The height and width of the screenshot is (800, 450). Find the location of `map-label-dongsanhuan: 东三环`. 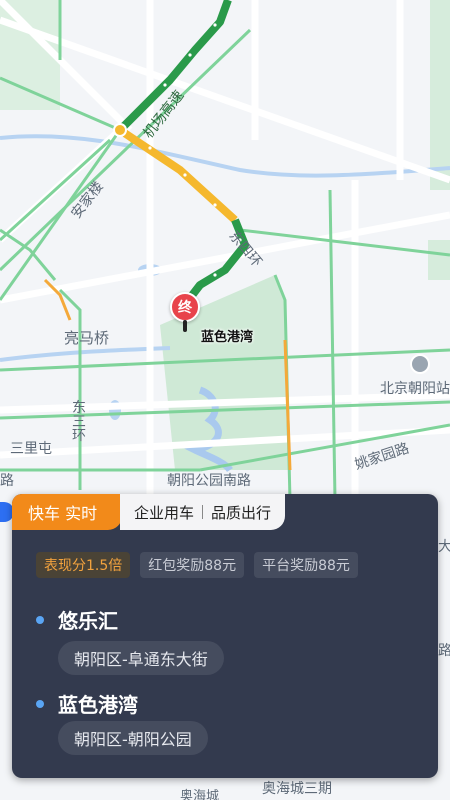

map-label-dongsanhuan: 东三环 is located at coordinates (79, 422).